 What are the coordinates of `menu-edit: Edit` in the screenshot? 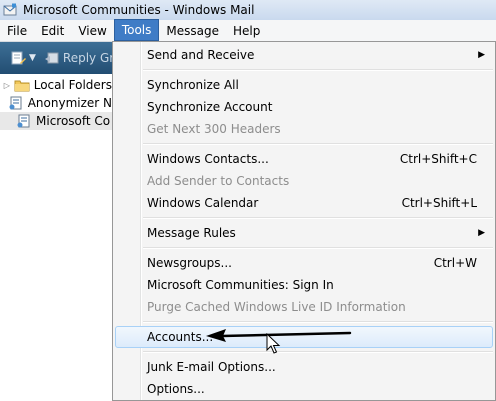 It's located at (52, 30).